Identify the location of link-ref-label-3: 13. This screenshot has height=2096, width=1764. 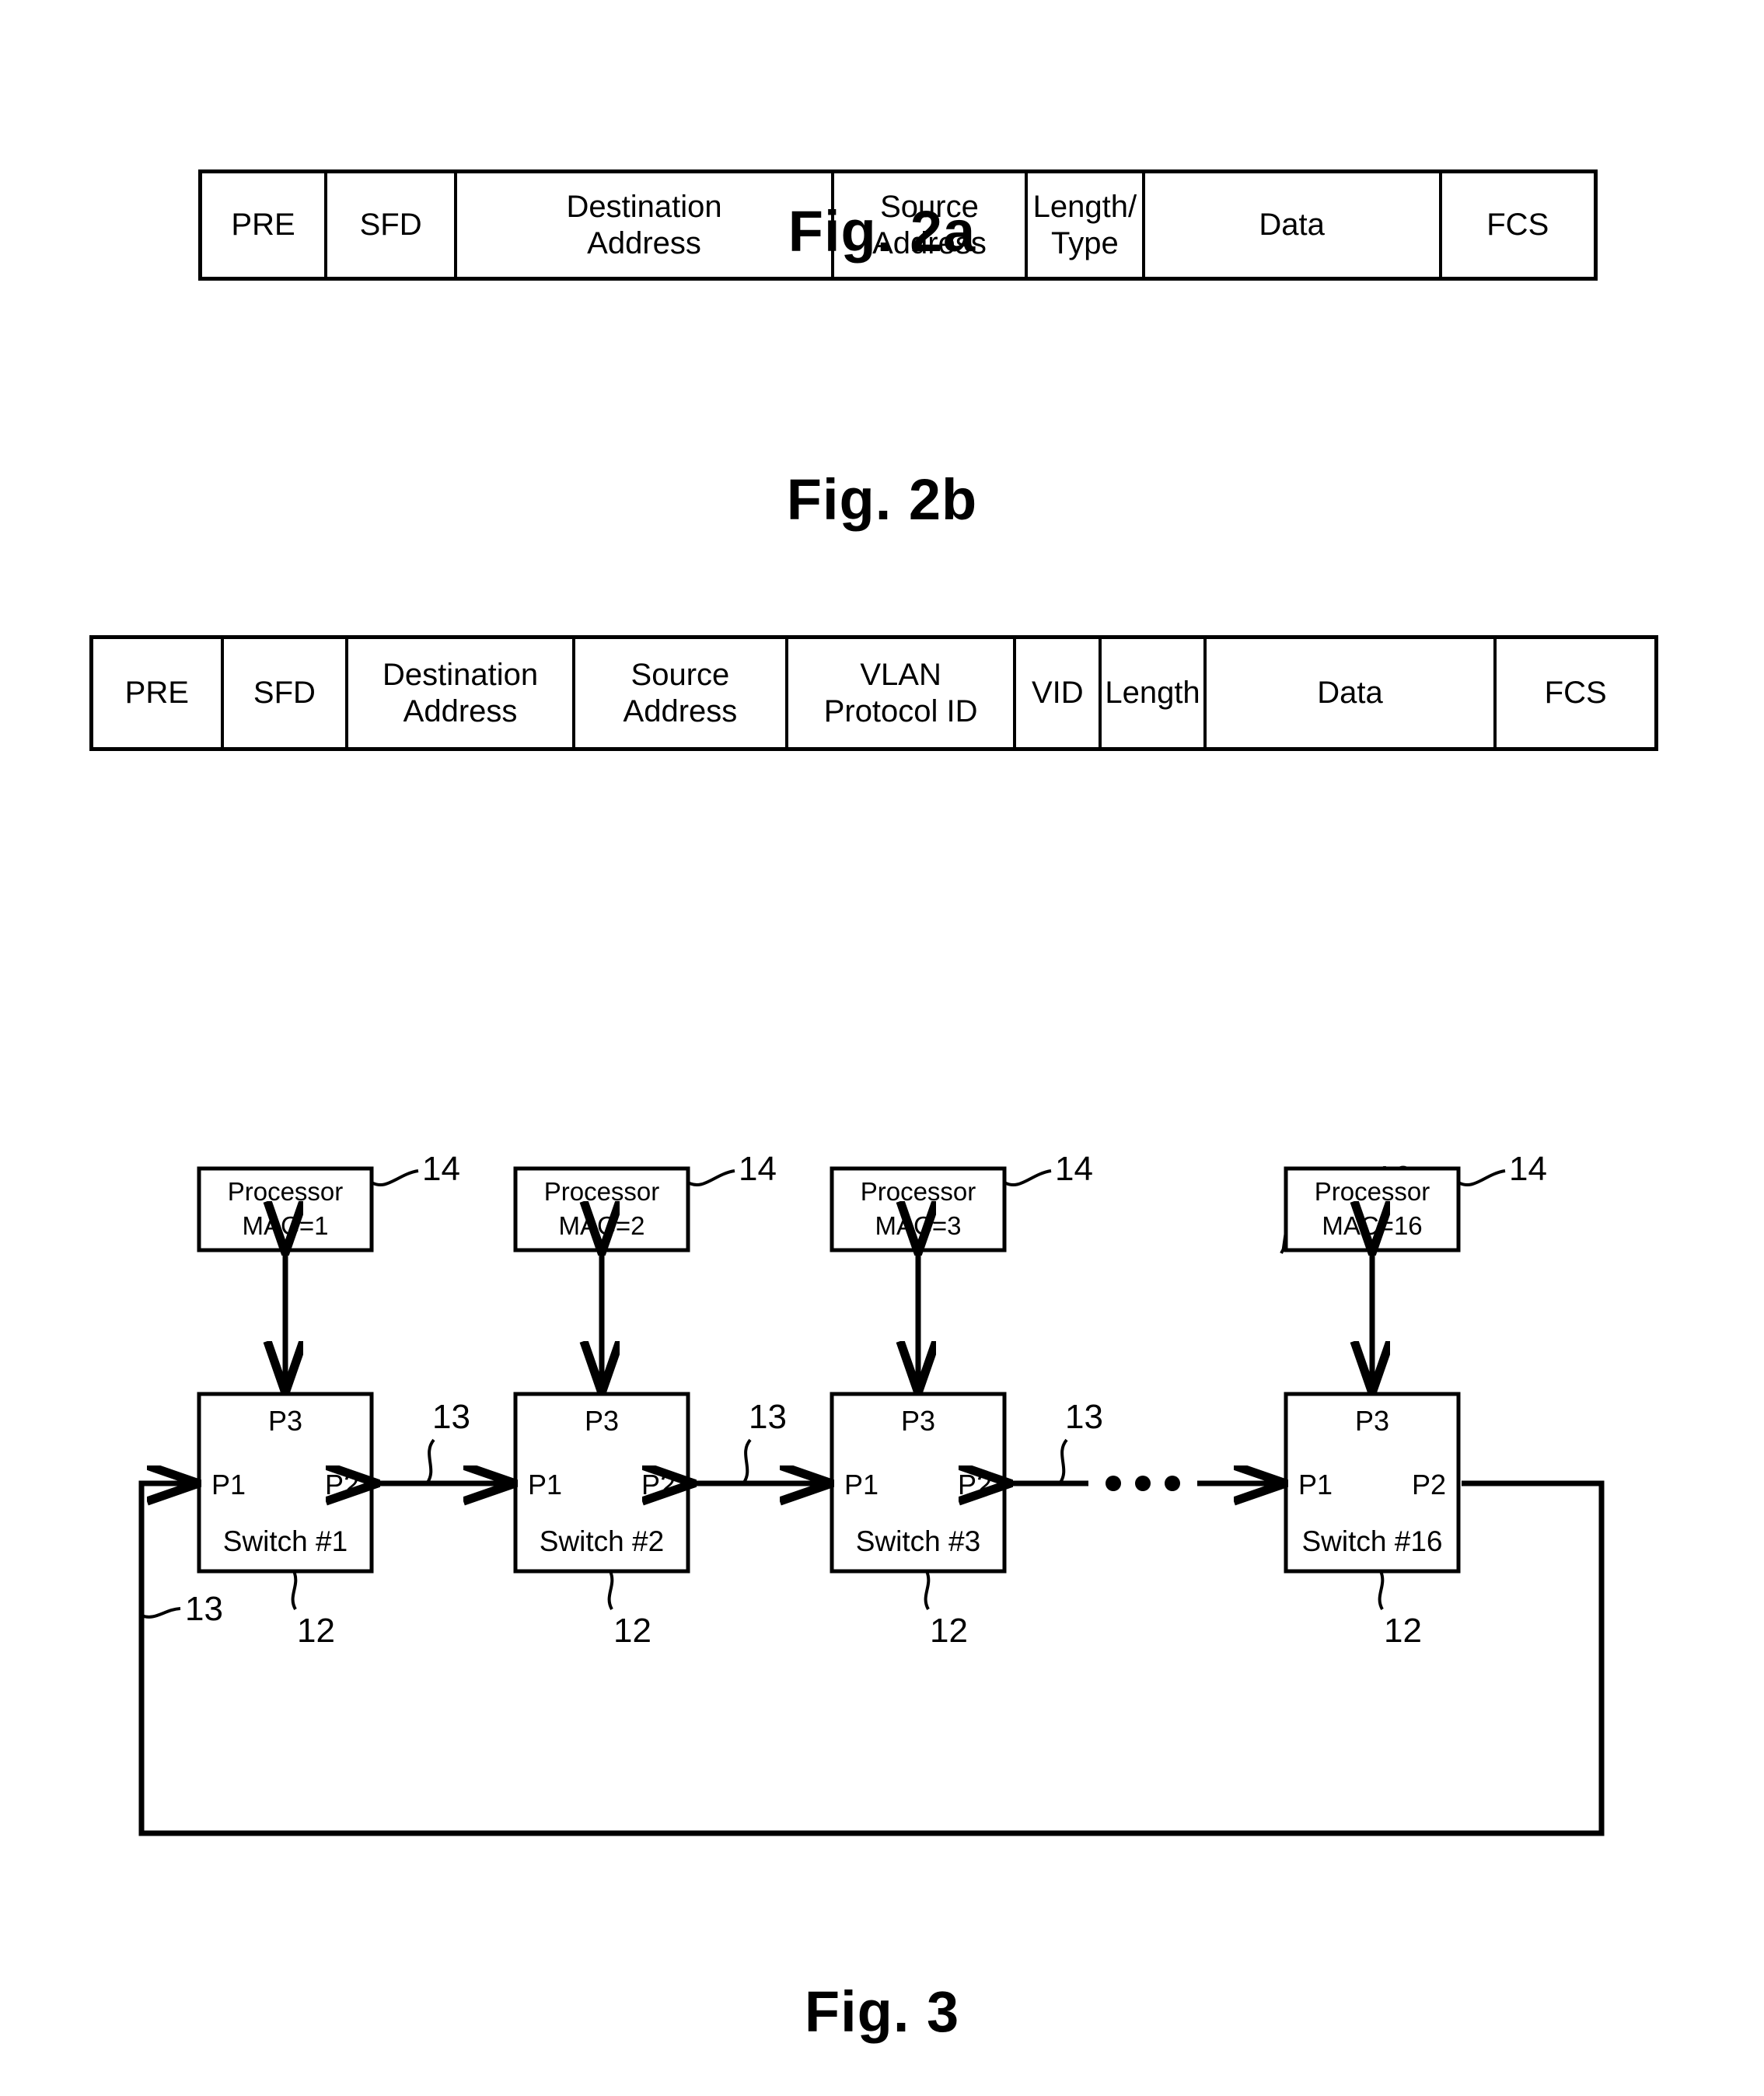
(1084, 1417).